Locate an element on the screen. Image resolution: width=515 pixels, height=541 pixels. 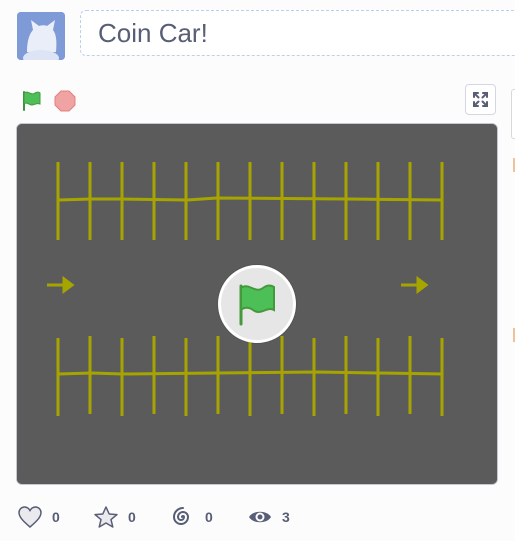
views-count: 3 is located at coordinates (286, 517).